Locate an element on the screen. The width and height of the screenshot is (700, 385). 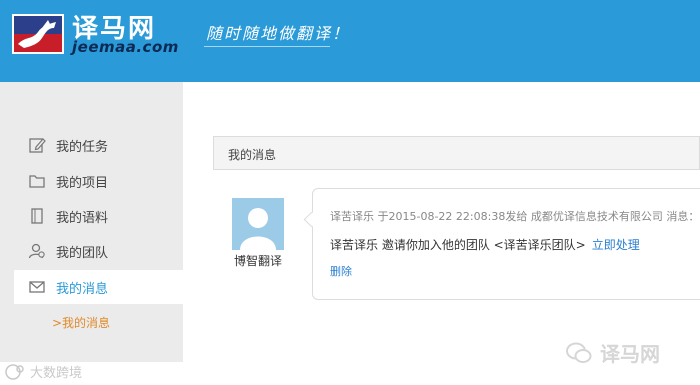
sender-name: 博智翻译 is located at coordinates (257, 261).